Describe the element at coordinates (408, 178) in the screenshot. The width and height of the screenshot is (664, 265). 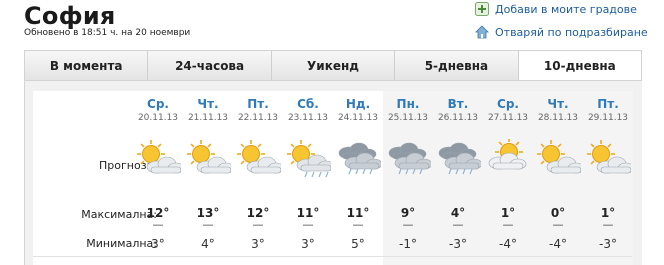
I see `day-column: Пн. 25.11.13 9° — -1°` at that location.